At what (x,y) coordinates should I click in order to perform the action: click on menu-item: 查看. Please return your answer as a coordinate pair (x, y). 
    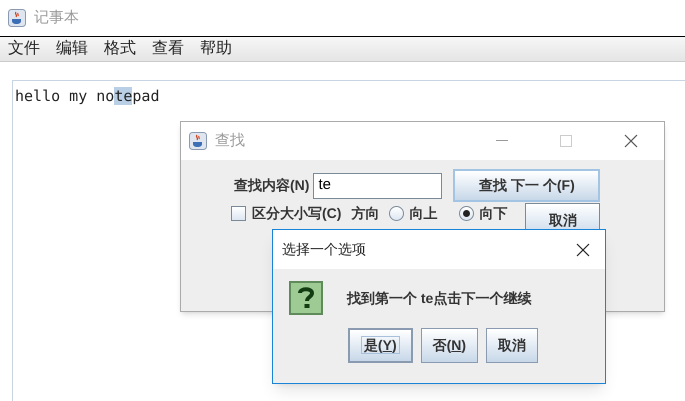
    Looking at the image, I should click on (168, 49).